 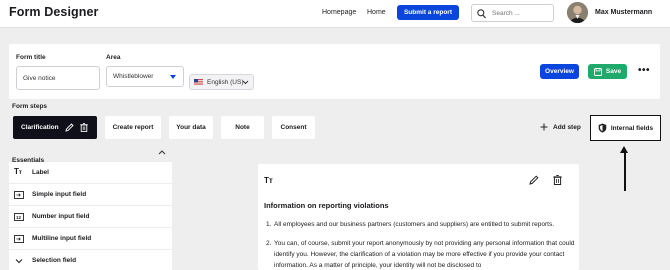 What do you see at coordinates (613, 71) in the screenshot?
I see `save-label: Save` at bounding box center [613, 71].